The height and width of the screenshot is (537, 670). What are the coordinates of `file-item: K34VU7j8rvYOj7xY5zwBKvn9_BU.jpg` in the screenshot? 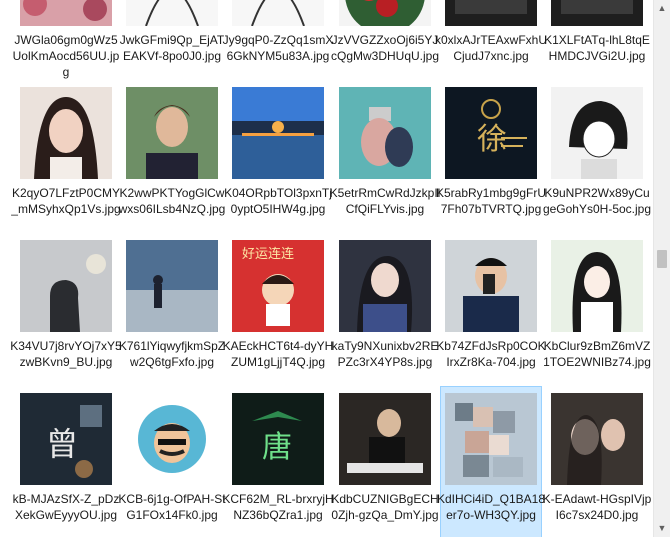 It's located at (66, 309).